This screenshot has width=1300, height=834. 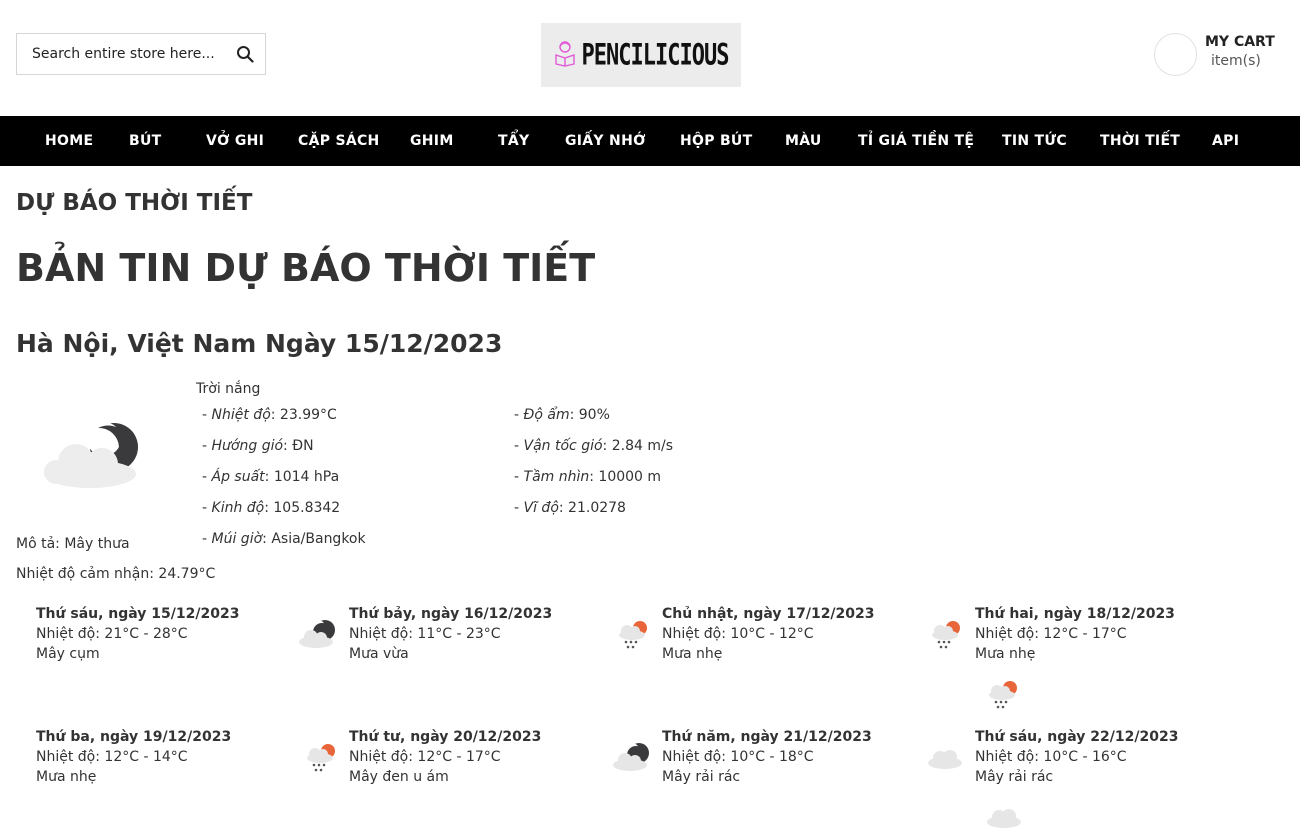 I want to click on stat-label: Hướng gió, so click(x=247, y=446).